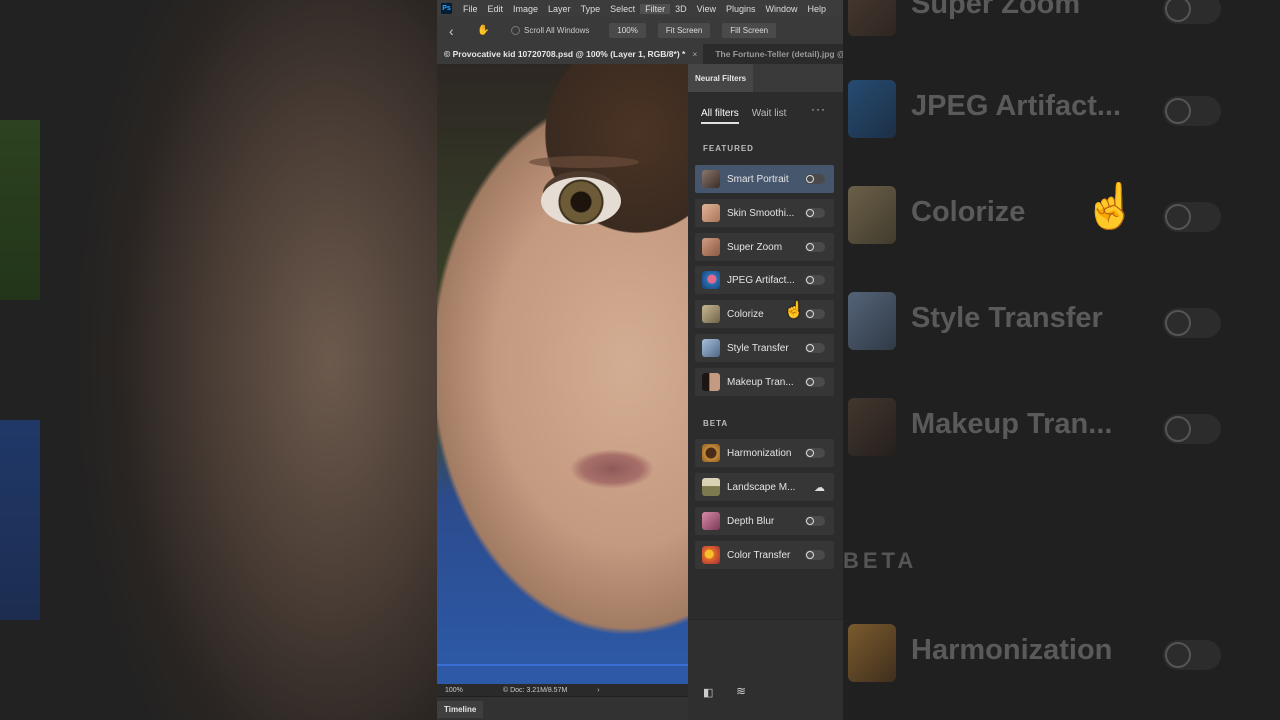  I want to click on filter-landscape-mixer: Landscape M... ☁, so click(764, 487).